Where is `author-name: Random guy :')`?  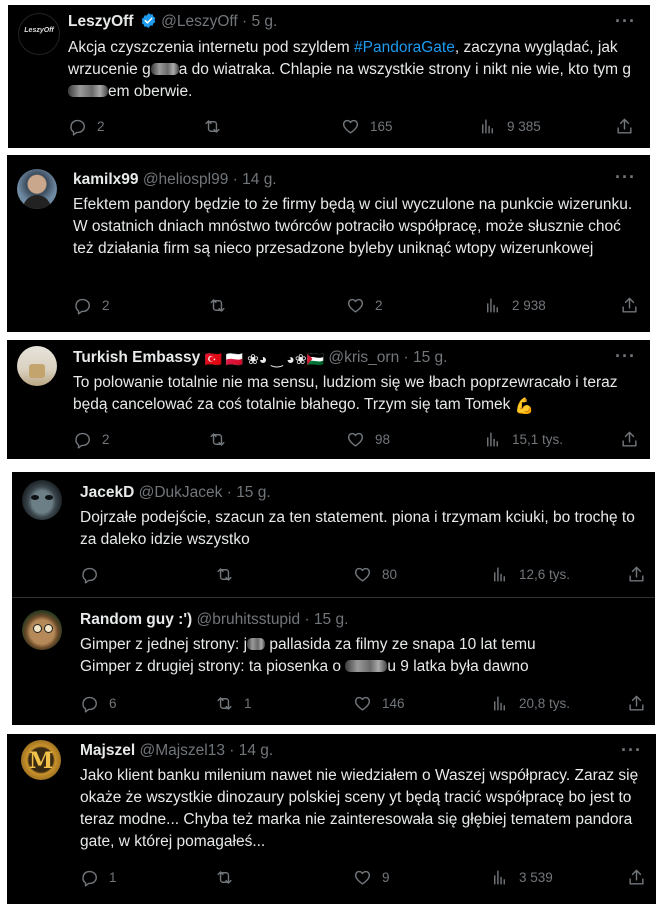
author-name: Random guy :') is located at coordinates (136, 619).